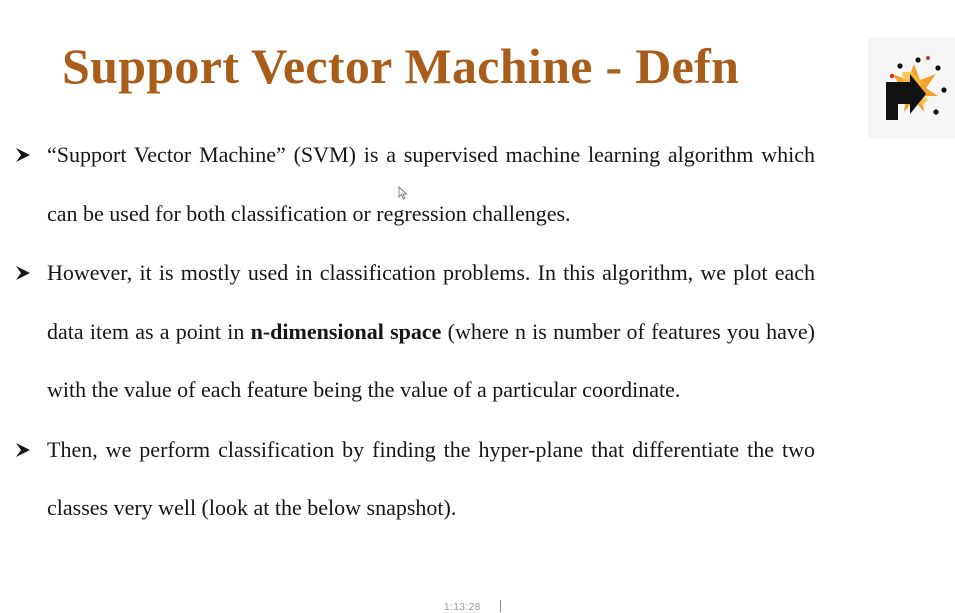 The width and height of the screenshot is (955, 613). I want to click on bold-term: n-dimensional space, so click(346, 331).